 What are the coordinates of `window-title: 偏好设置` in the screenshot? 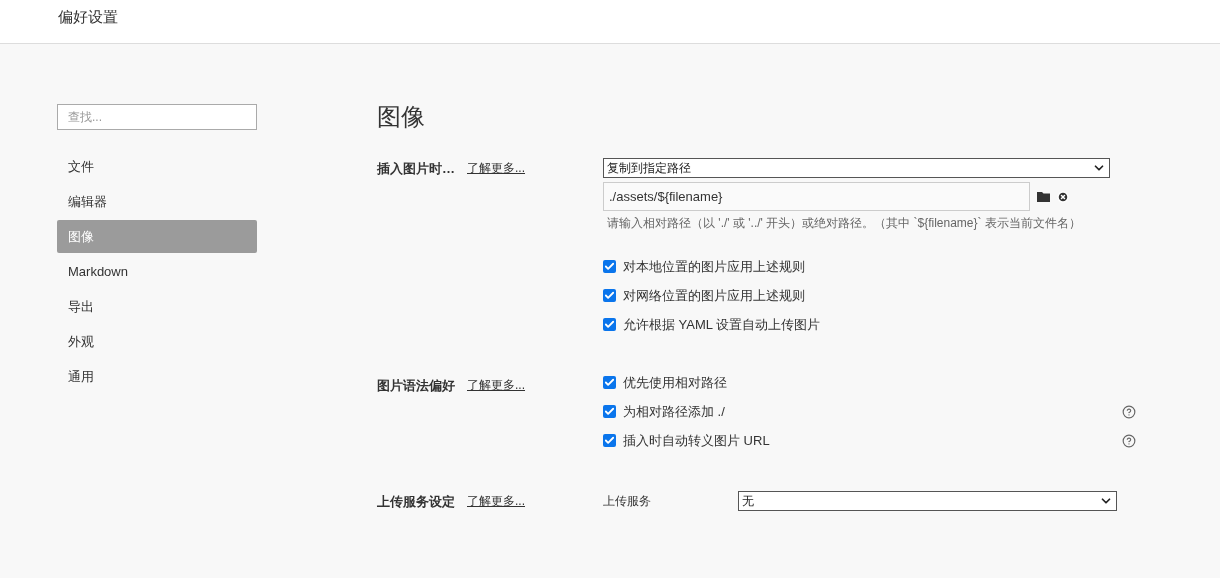 It's located at (88, 17).